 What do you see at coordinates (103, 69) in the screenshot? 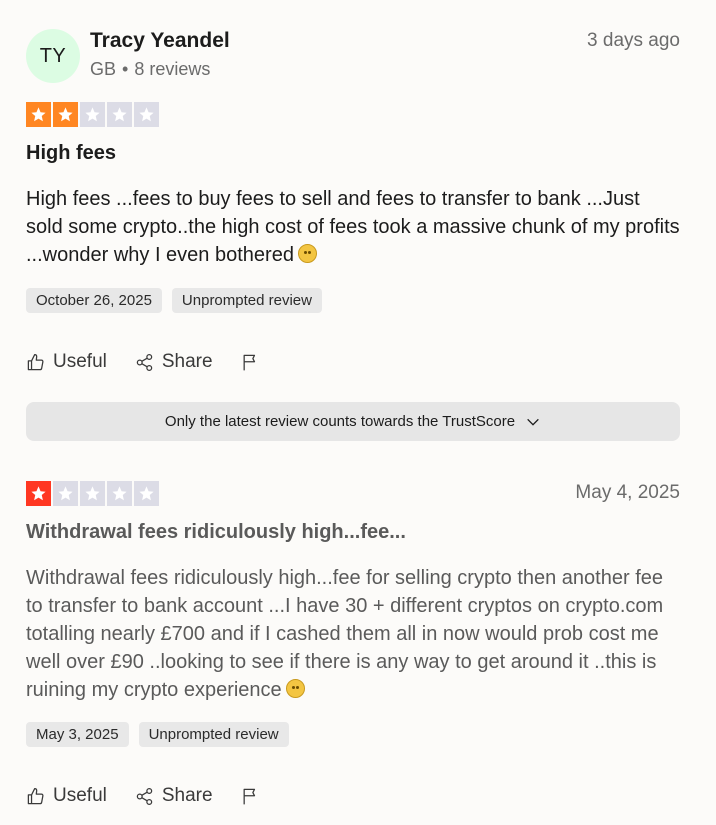
I see `reviewer-country: GB` at bounding box center [103, 69].